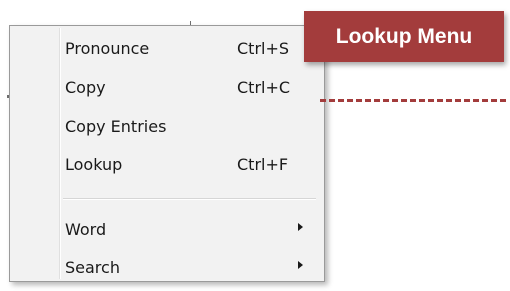 The width and height of the screenshot is (510, 291). I want to click on menu-item-pronounce: Pronounce Ctrl+S, so click(167, 49).